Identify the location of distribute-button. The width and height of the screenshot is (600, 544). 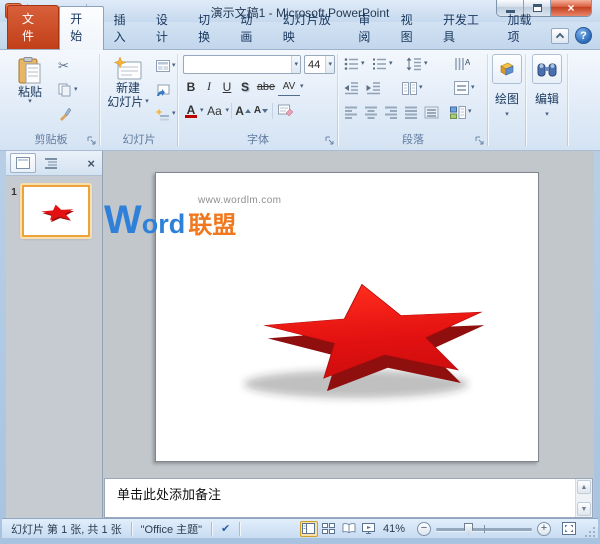
(431, 112).